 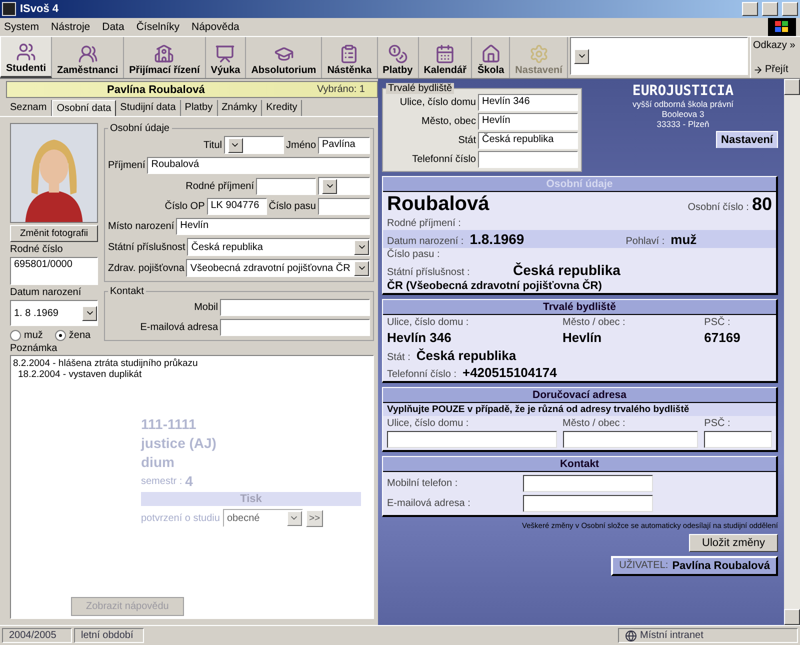 I want to click on card-header: Doručovací adresa, so click(x=579, y=395).